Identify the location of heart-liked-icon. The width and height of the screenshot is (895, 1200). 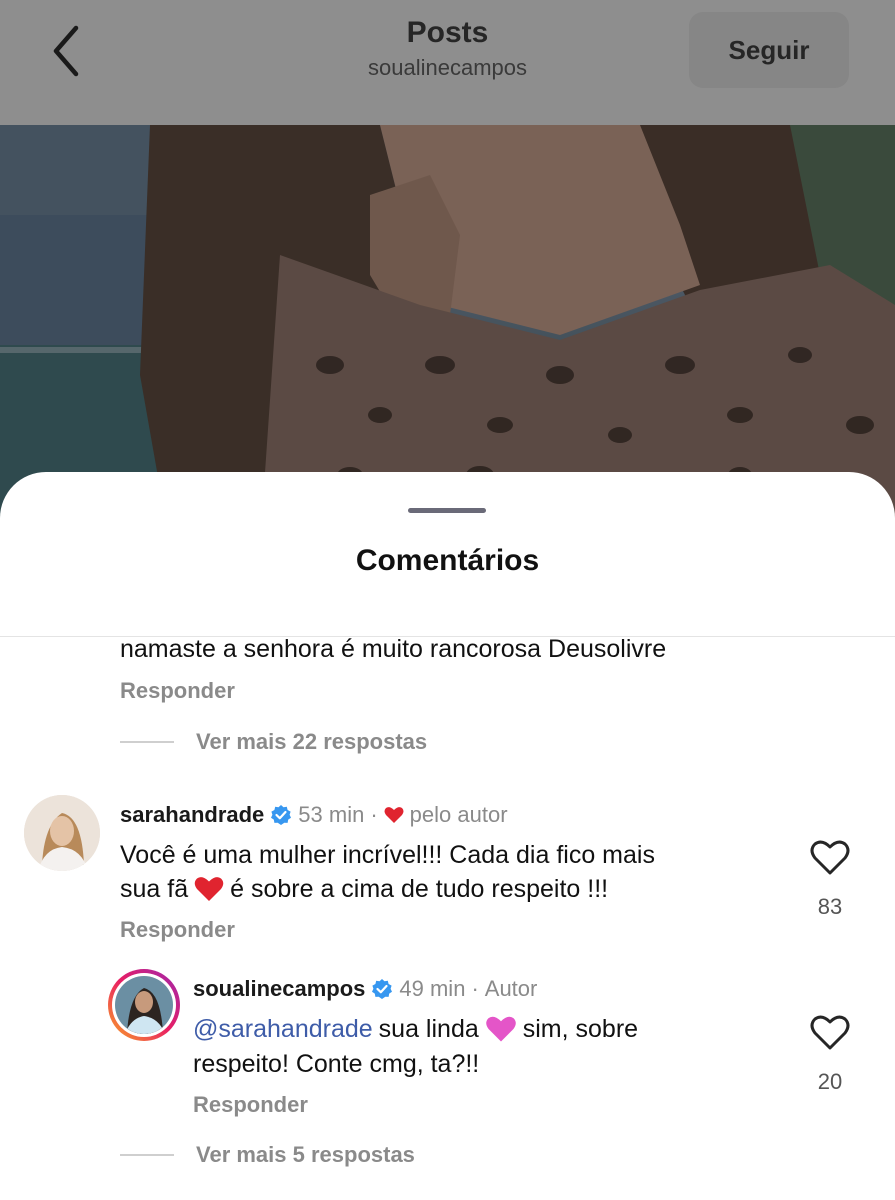
(394, 815).